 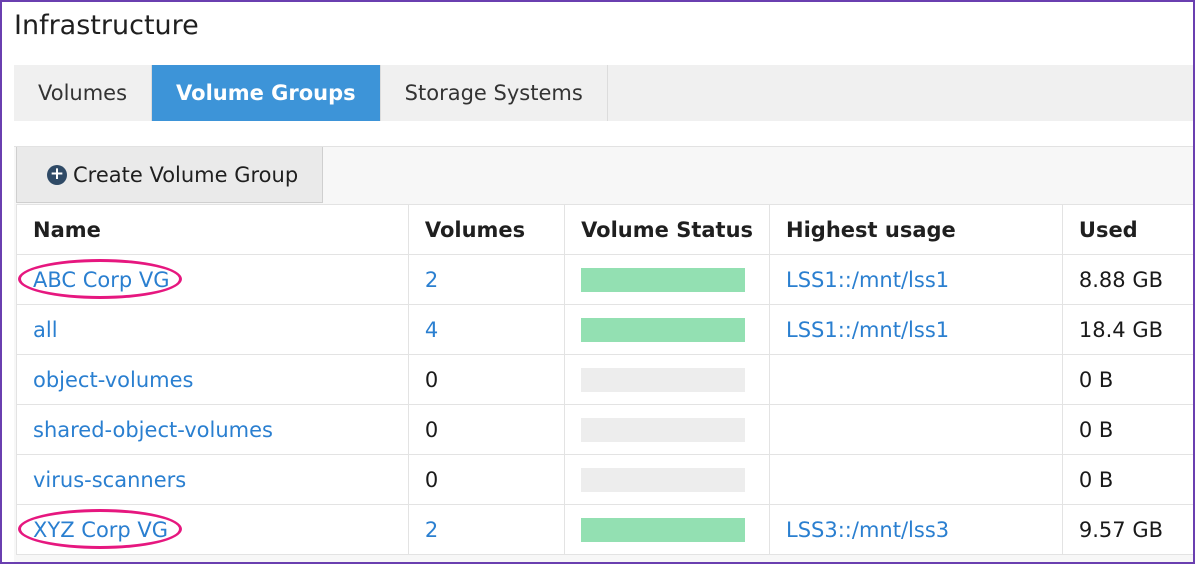 I want to click on table-row: all 4 LSS1::/mnt/lss1 18.4 GB, so click(x=604, y=329).